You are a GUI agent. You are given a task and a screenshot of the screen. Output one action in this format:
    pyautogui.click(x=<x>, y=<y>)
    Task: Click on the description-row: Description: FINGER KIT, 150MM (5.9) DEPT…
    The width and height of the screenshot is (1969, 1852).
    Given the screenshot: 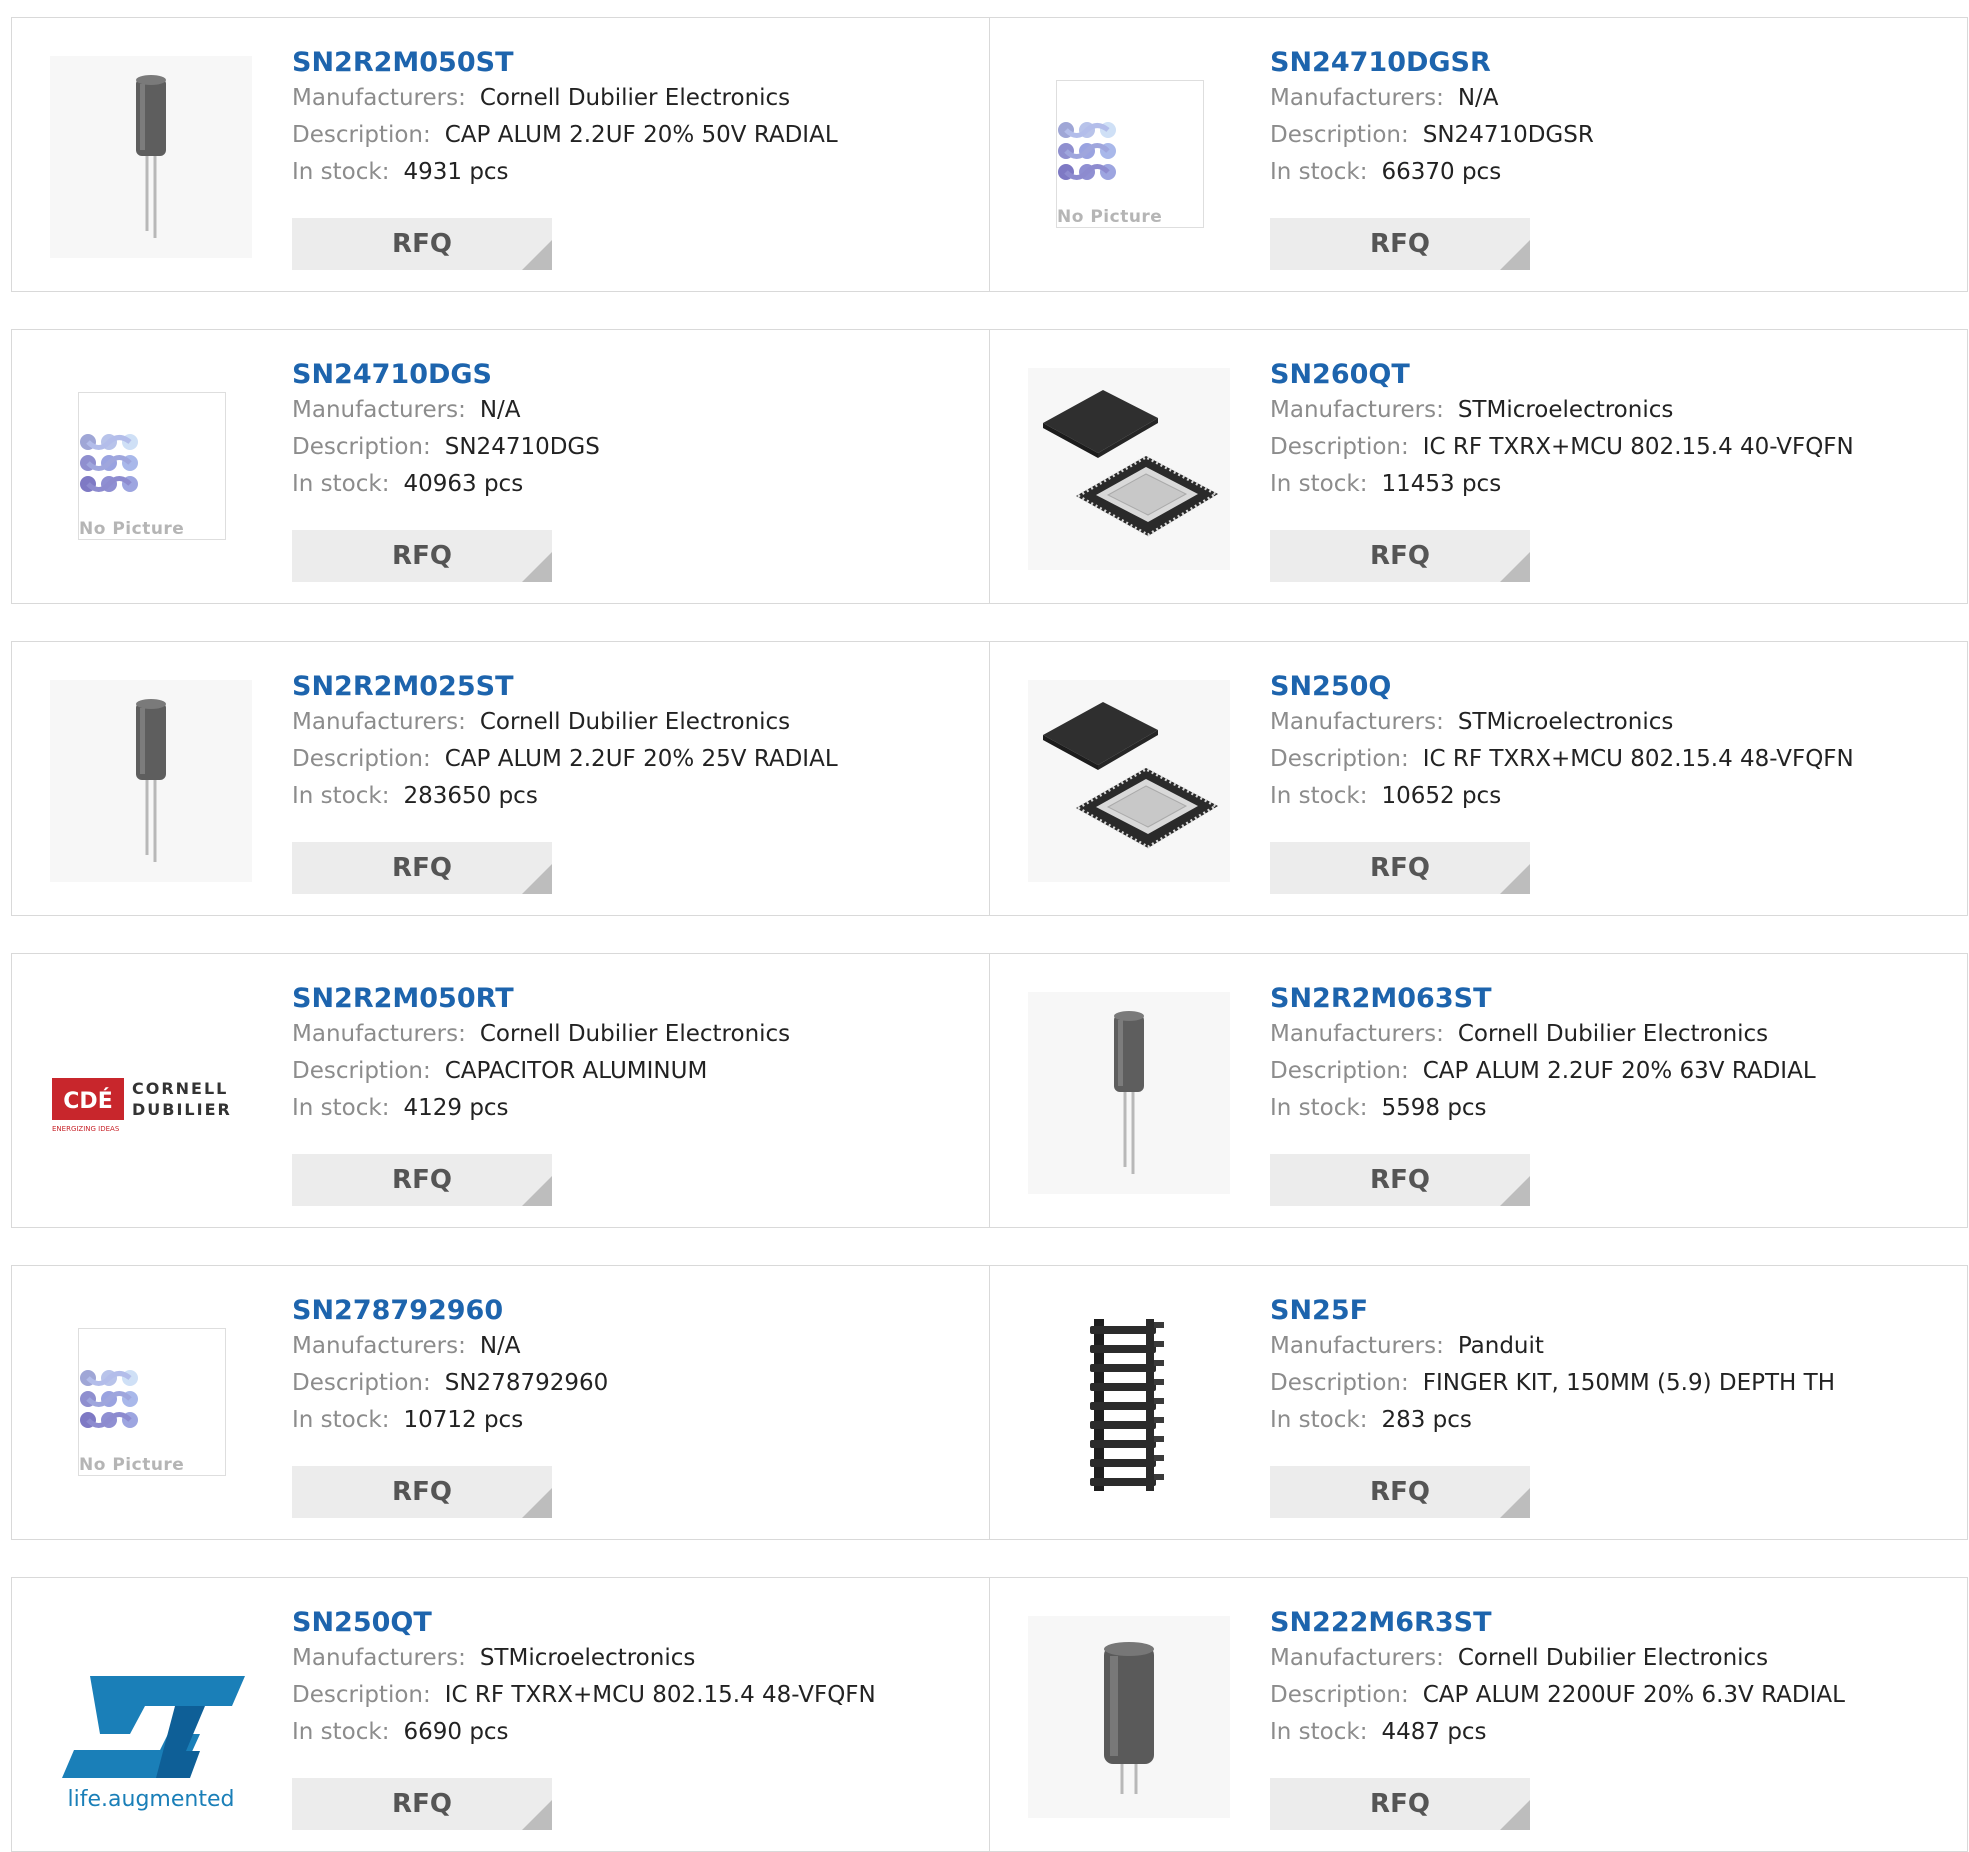 What is the action you would take?
    pyautogui.click(x=1608, y=1383)
    